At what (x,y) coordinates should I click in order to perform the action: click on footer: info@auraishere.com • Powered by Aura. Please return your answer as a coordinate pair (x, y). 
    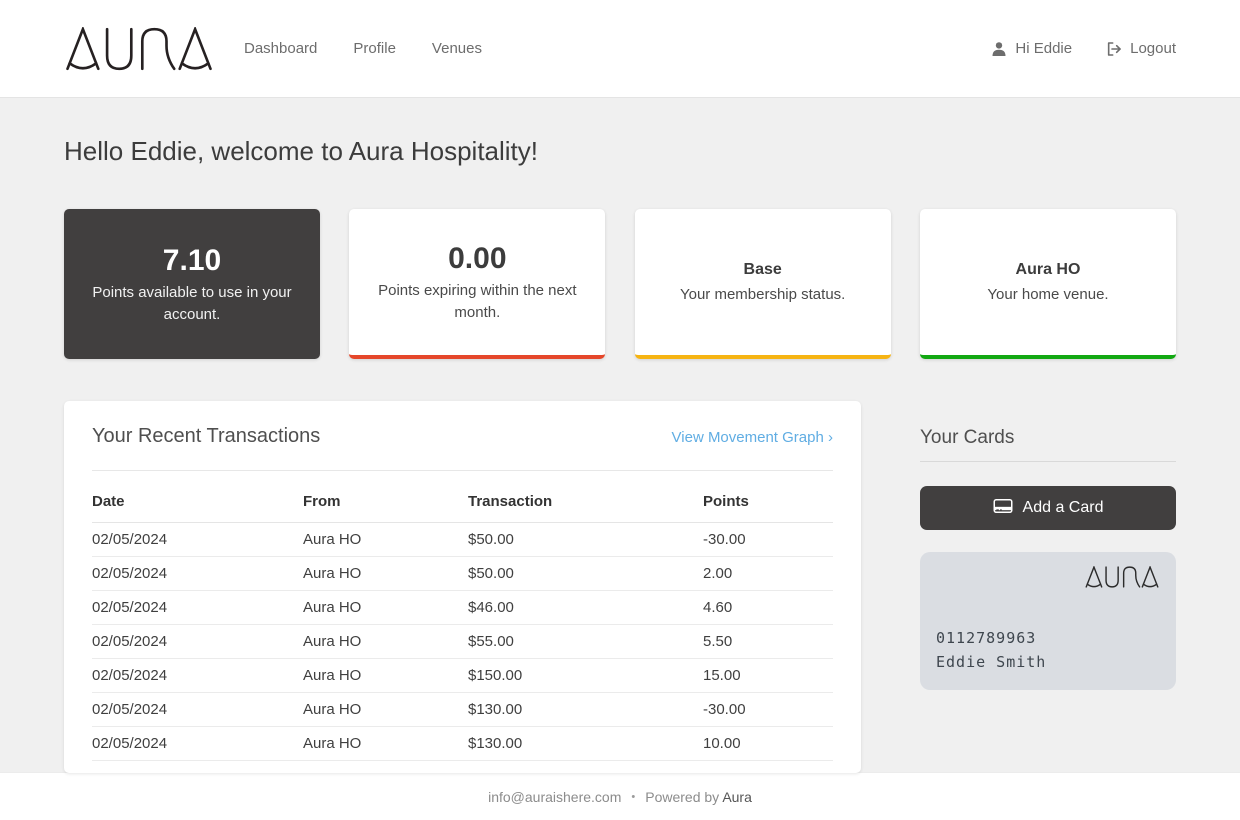
    Looking at the image, I should click on (620, 796).